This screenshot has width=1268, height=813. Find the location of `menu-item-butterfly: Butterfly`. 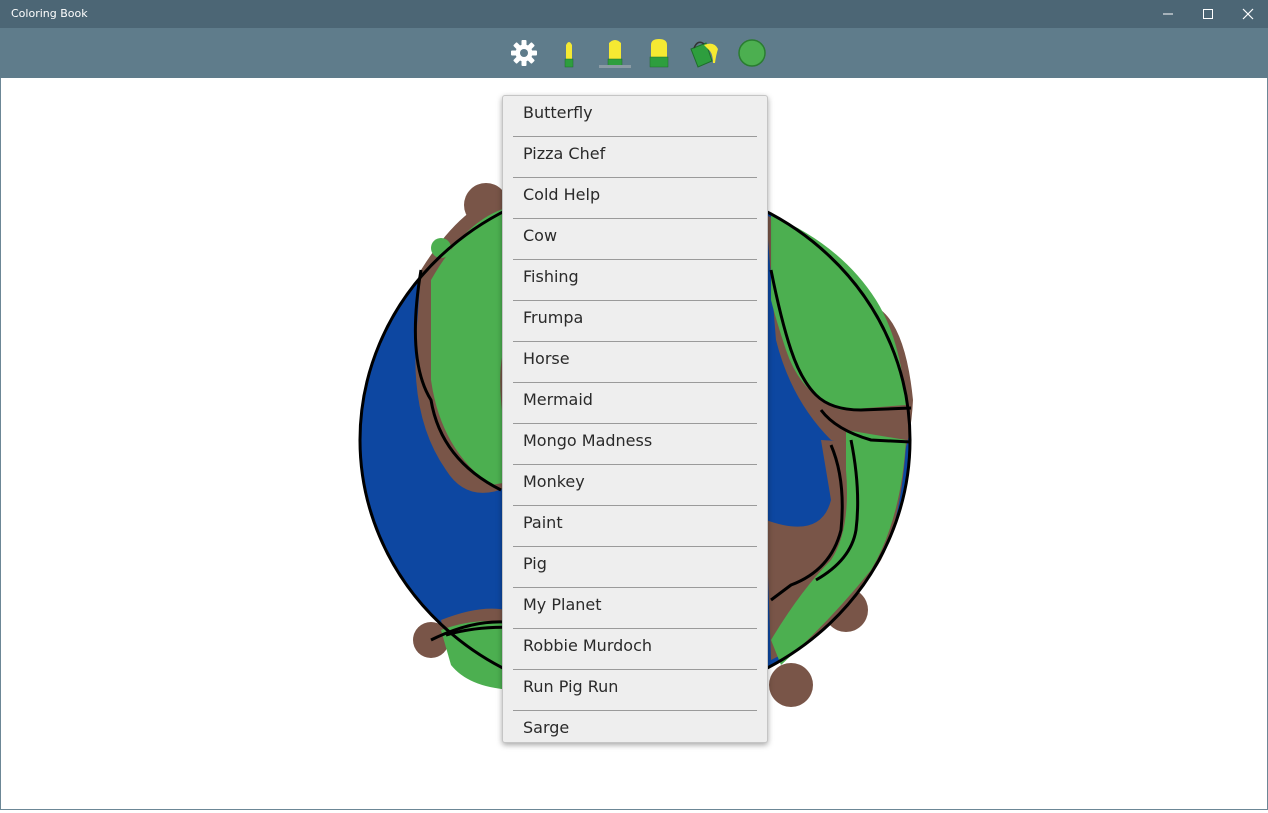

menu-item-butterfly: Butterfly is located at coordinates (635, 116).